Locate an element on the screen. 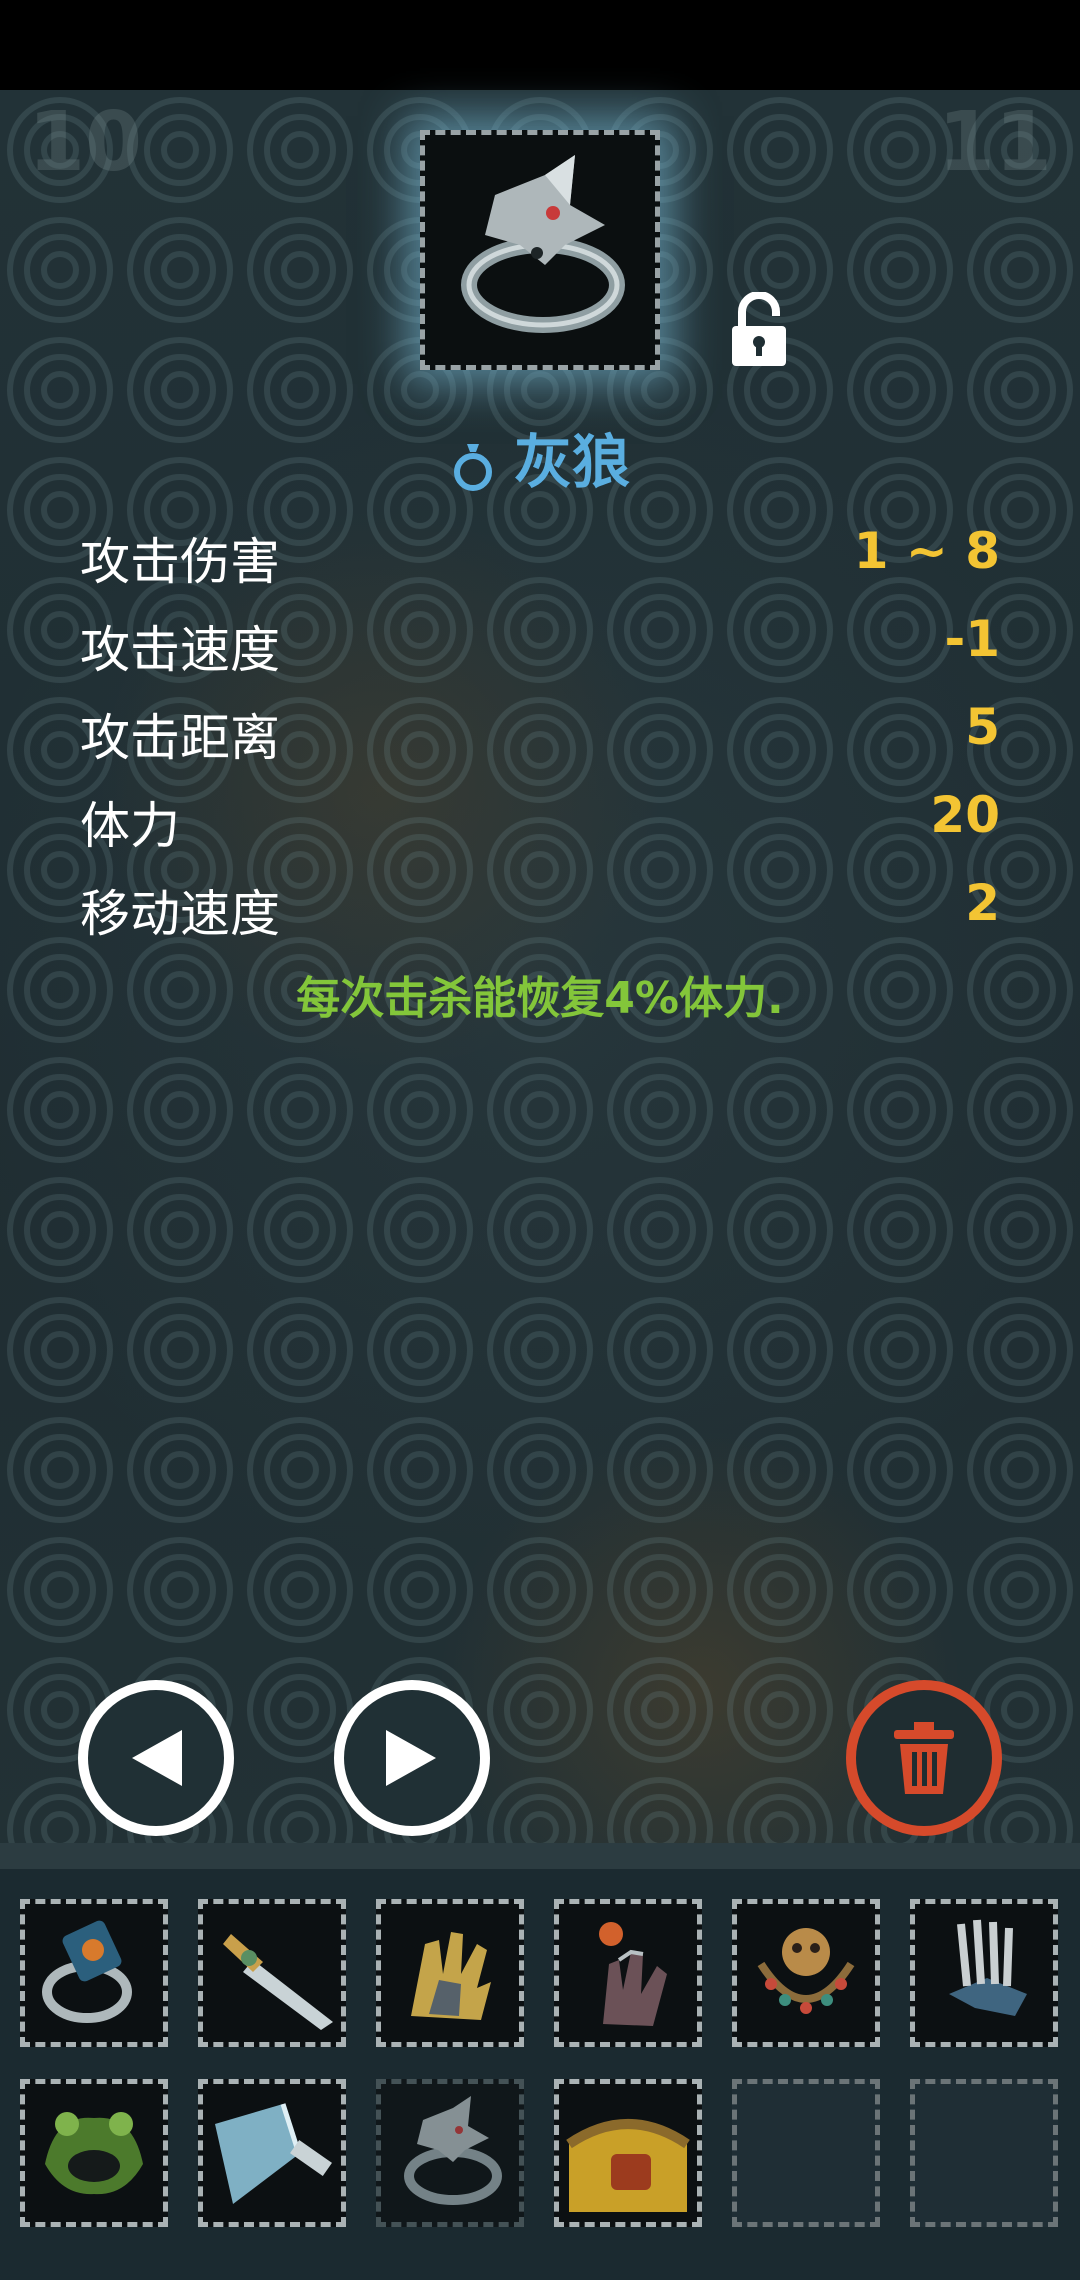  trash-icon is located at coordinates (924, 1758).